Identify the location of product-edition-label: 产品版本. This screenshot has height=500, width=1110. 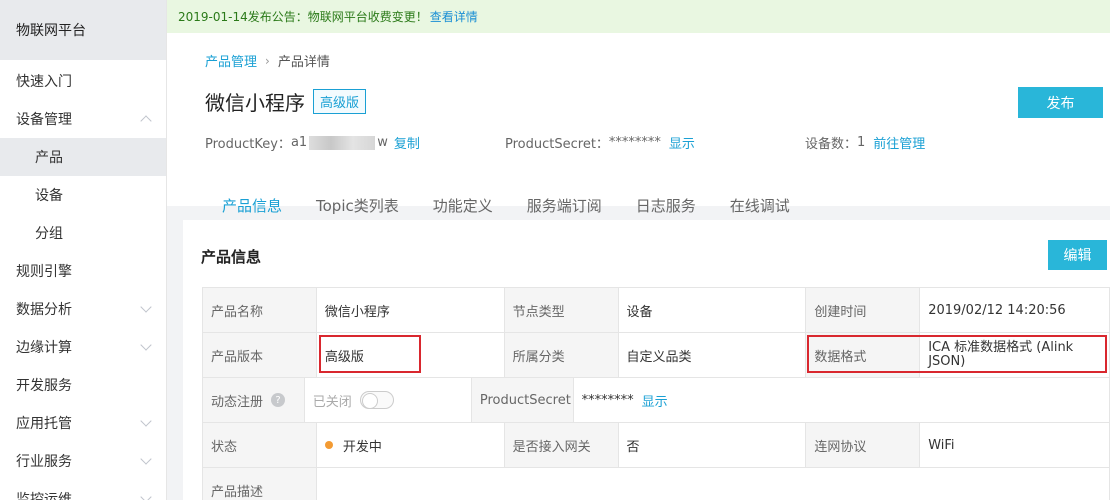
(260, 355).